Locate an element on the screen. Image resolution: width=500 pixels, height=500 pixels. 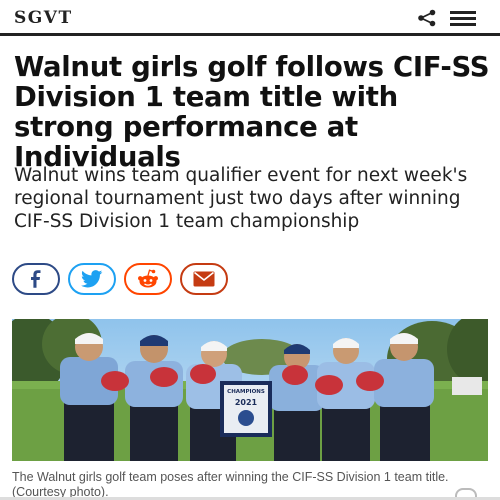
facebook-icon is located at coordinates (36, 279).